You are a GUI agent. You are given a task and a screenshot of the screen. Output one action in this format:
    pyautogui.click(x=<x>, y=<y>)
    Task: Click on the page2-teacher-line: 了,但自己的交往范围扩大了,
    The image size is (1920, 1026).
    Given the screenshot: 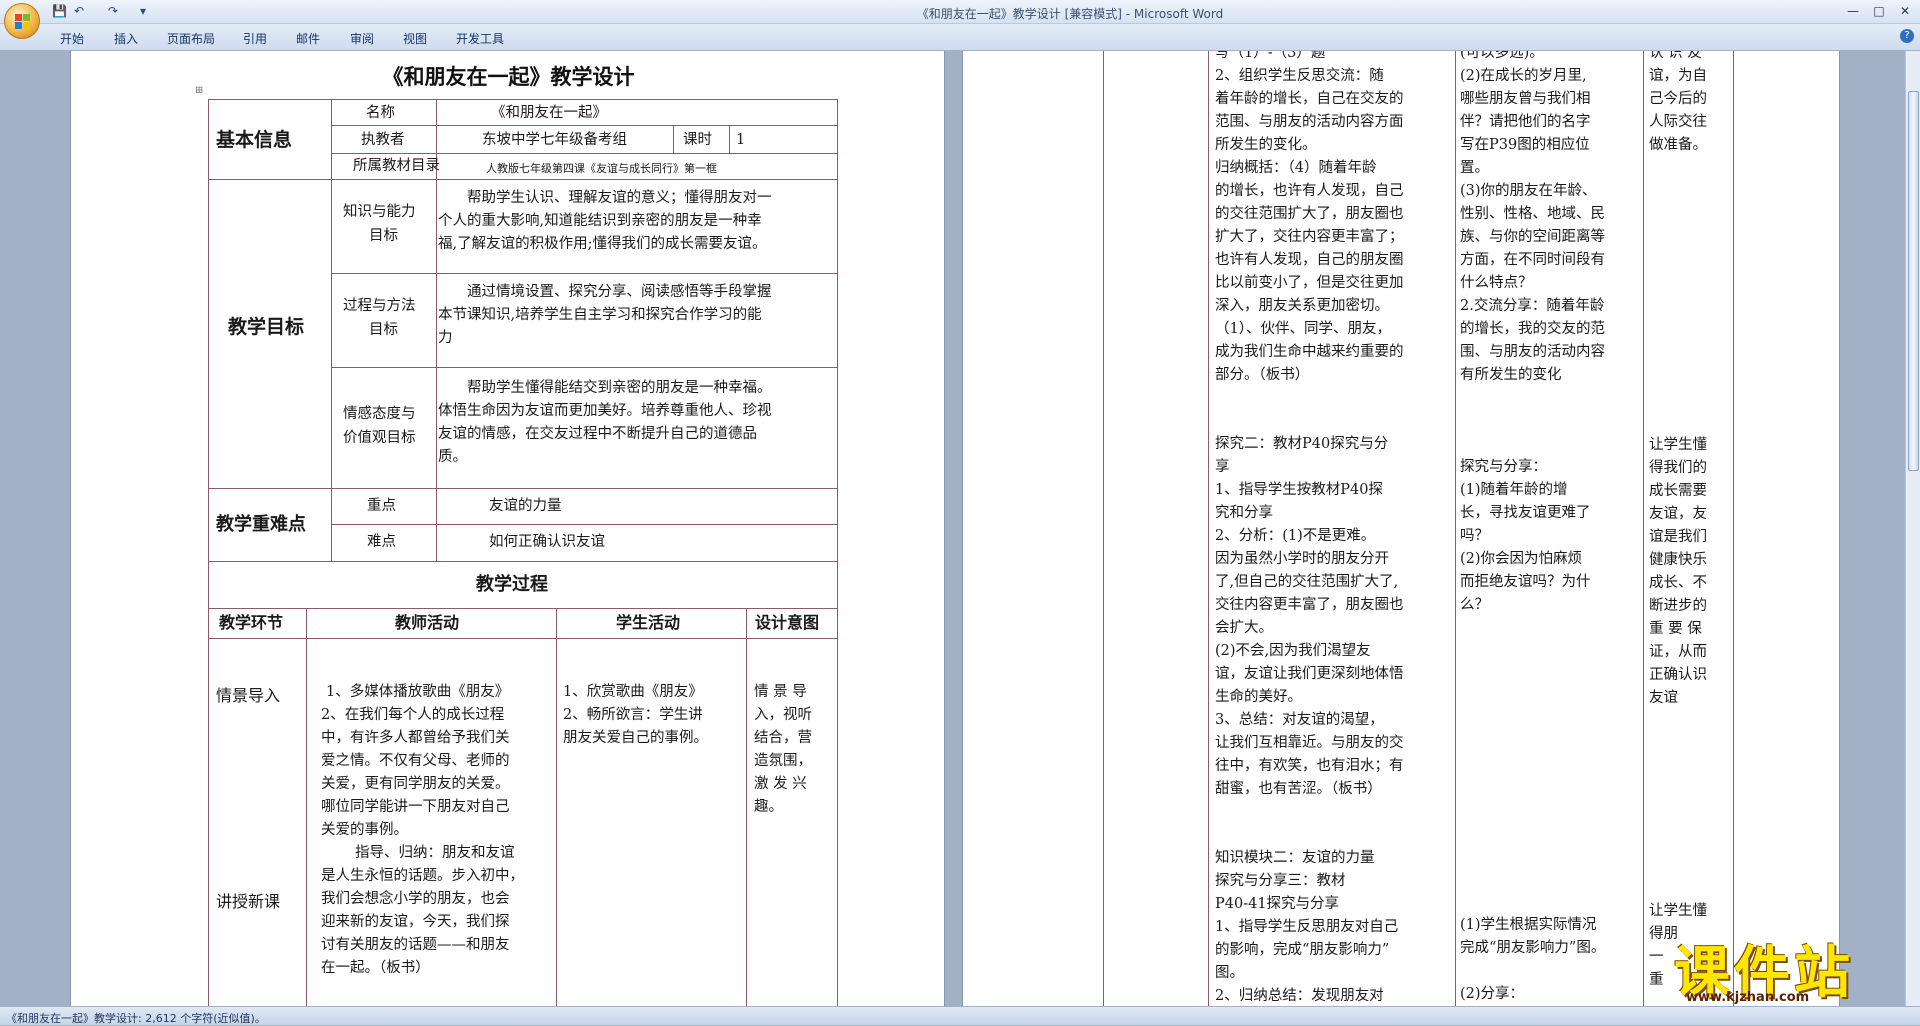 What is the action you would take?
    pyautogui.click(x=1306, y=582)
    